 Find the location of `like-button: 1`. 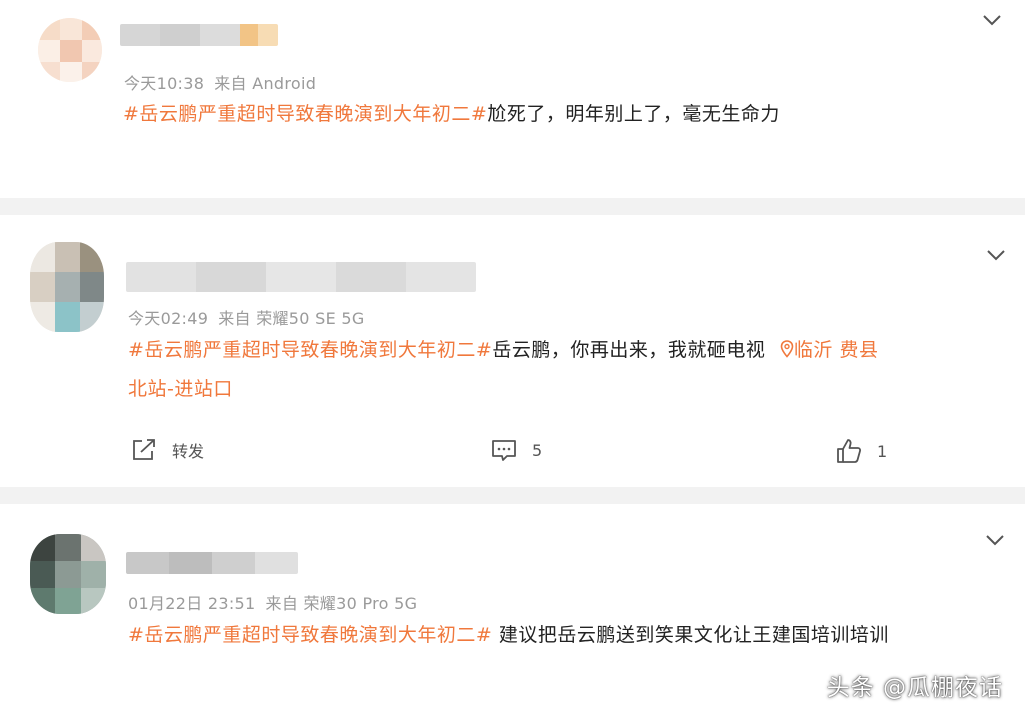

like-button: 1 is located at coordinates (861, 451).